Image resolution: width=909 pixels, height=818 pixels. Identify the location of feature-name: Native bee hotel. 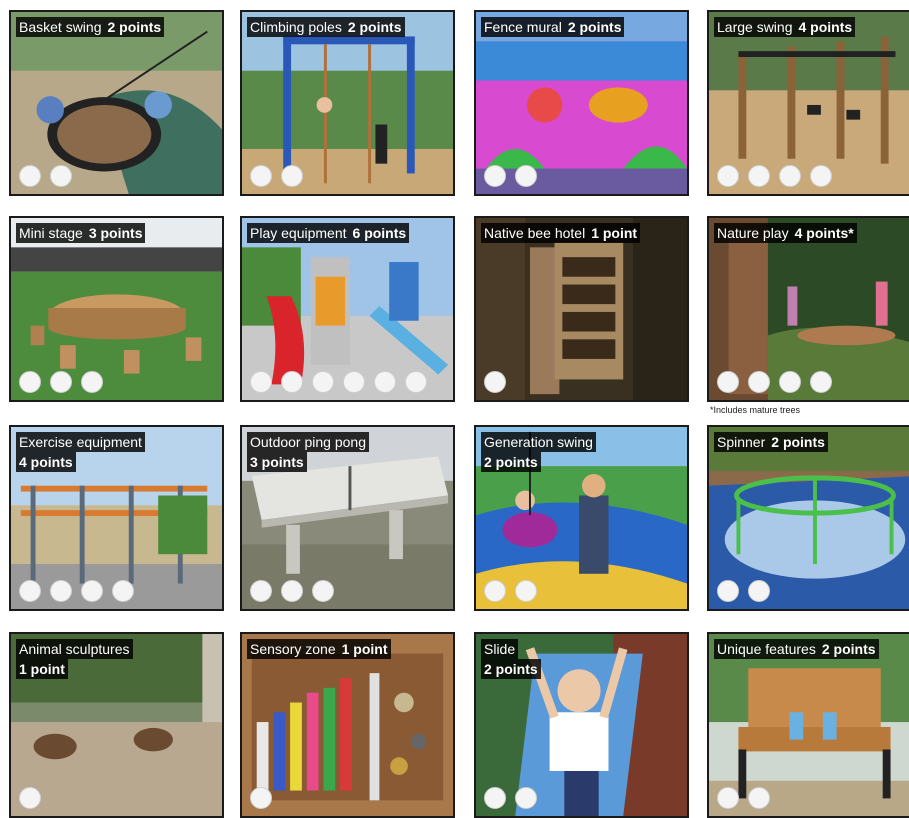
(535, 233).